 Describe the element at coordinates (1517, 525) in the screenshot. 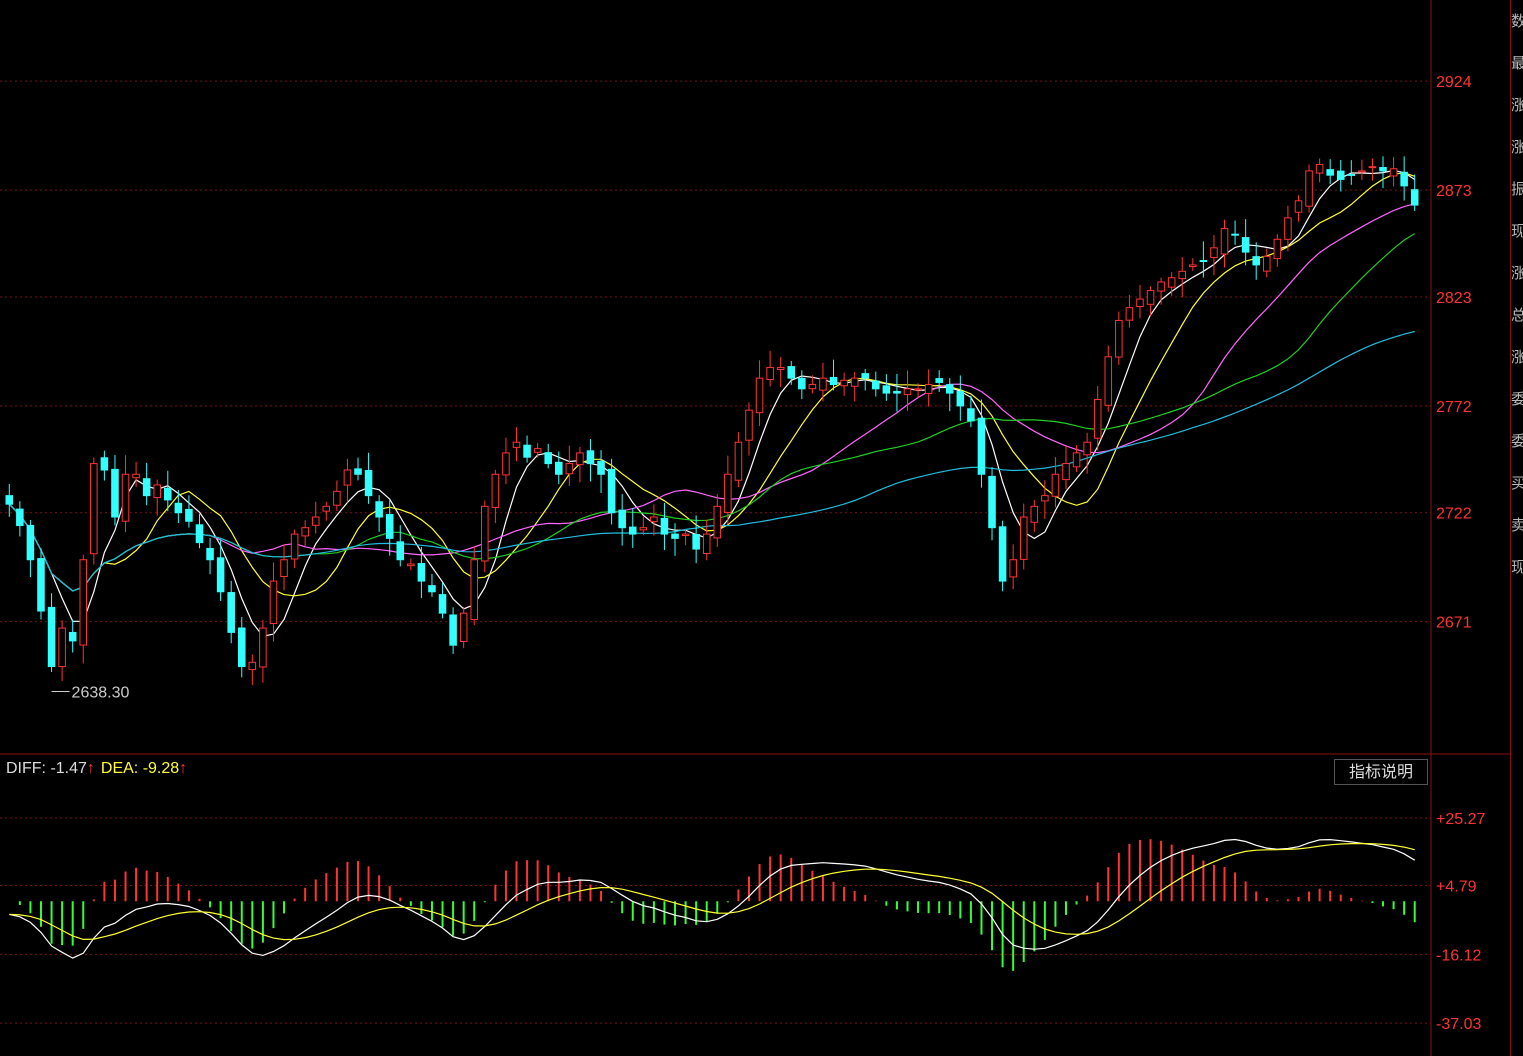

I see `side-label: 卖` at that location.